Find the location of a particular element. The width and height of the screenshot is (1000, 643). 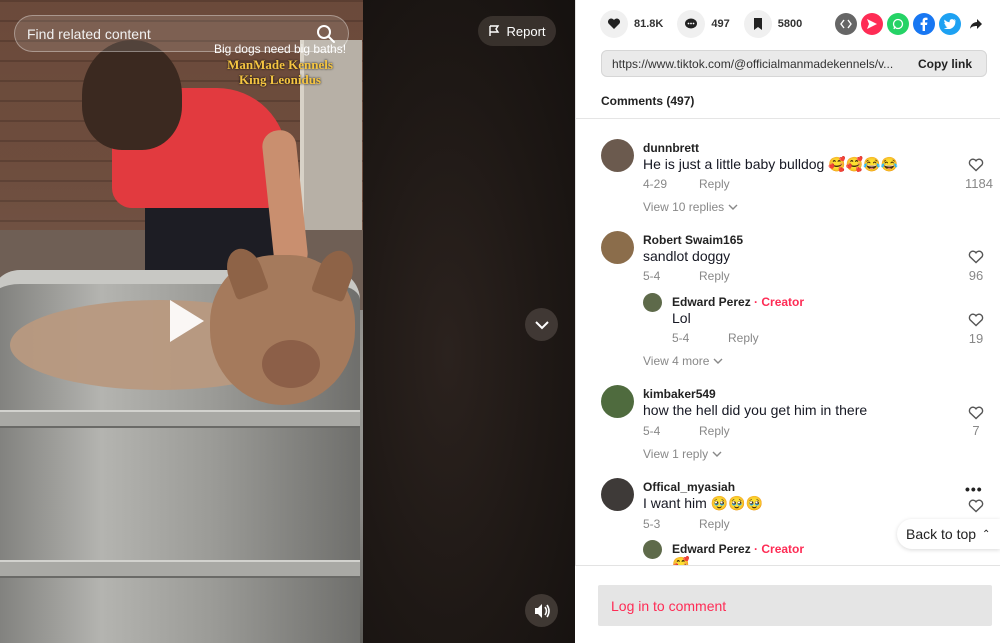

reply-like-count: 19 is located at coordinates (976, 338).